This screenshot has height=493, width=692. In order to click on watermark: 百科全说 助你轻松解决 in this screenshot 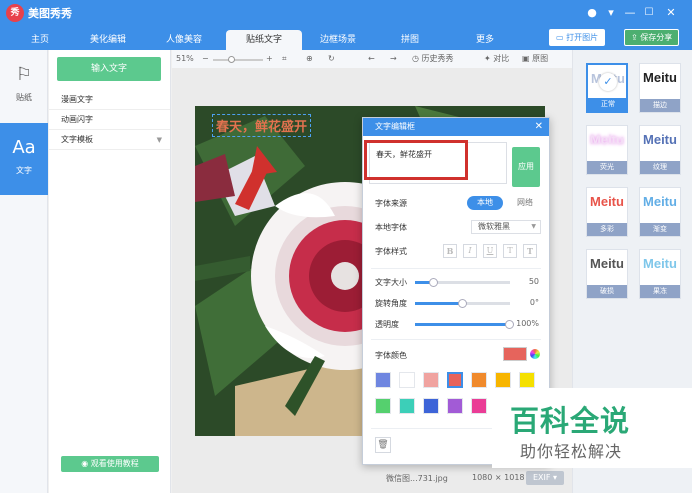, I will do `click(592, 428)`.